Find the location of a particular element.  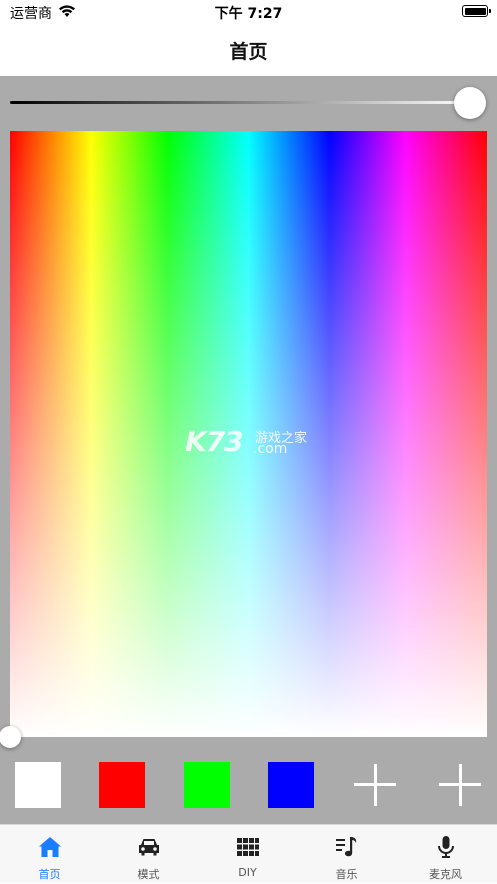

tab-label: 麦克风 is located at coordinates (445, 874).